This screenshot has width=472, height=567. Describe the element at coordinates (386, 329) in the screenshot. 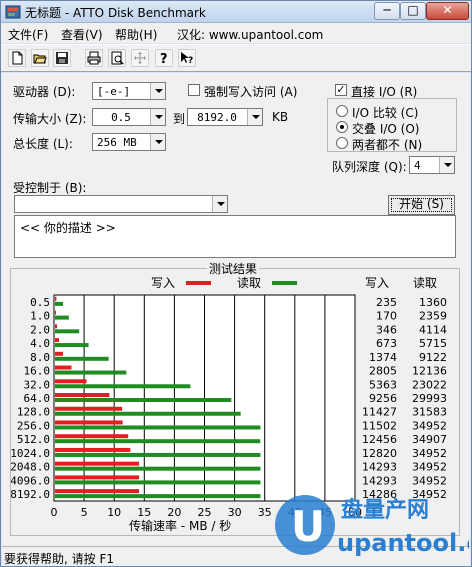

I see `write-value-label: 346` at that location.